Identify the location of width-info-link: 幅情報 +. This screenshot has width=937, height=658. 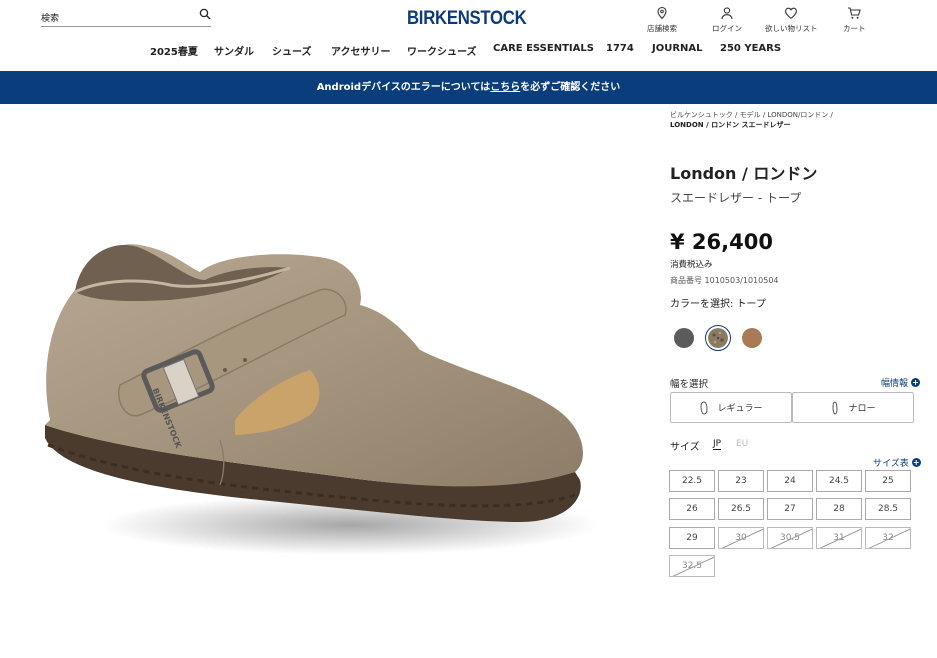
(900, 382).